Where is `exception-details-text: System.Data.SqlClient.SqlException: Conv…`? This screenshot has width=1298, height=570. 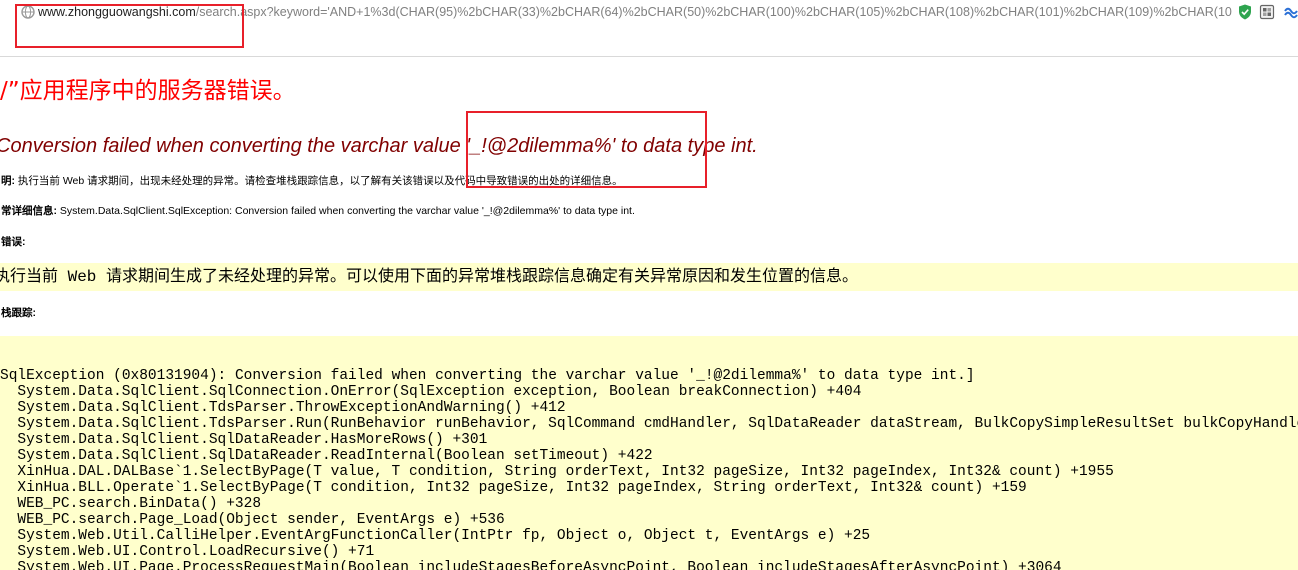 exception-details-text: System.Data.SqlClient.SqlException: Conv… is located at coordinates (347, 211).